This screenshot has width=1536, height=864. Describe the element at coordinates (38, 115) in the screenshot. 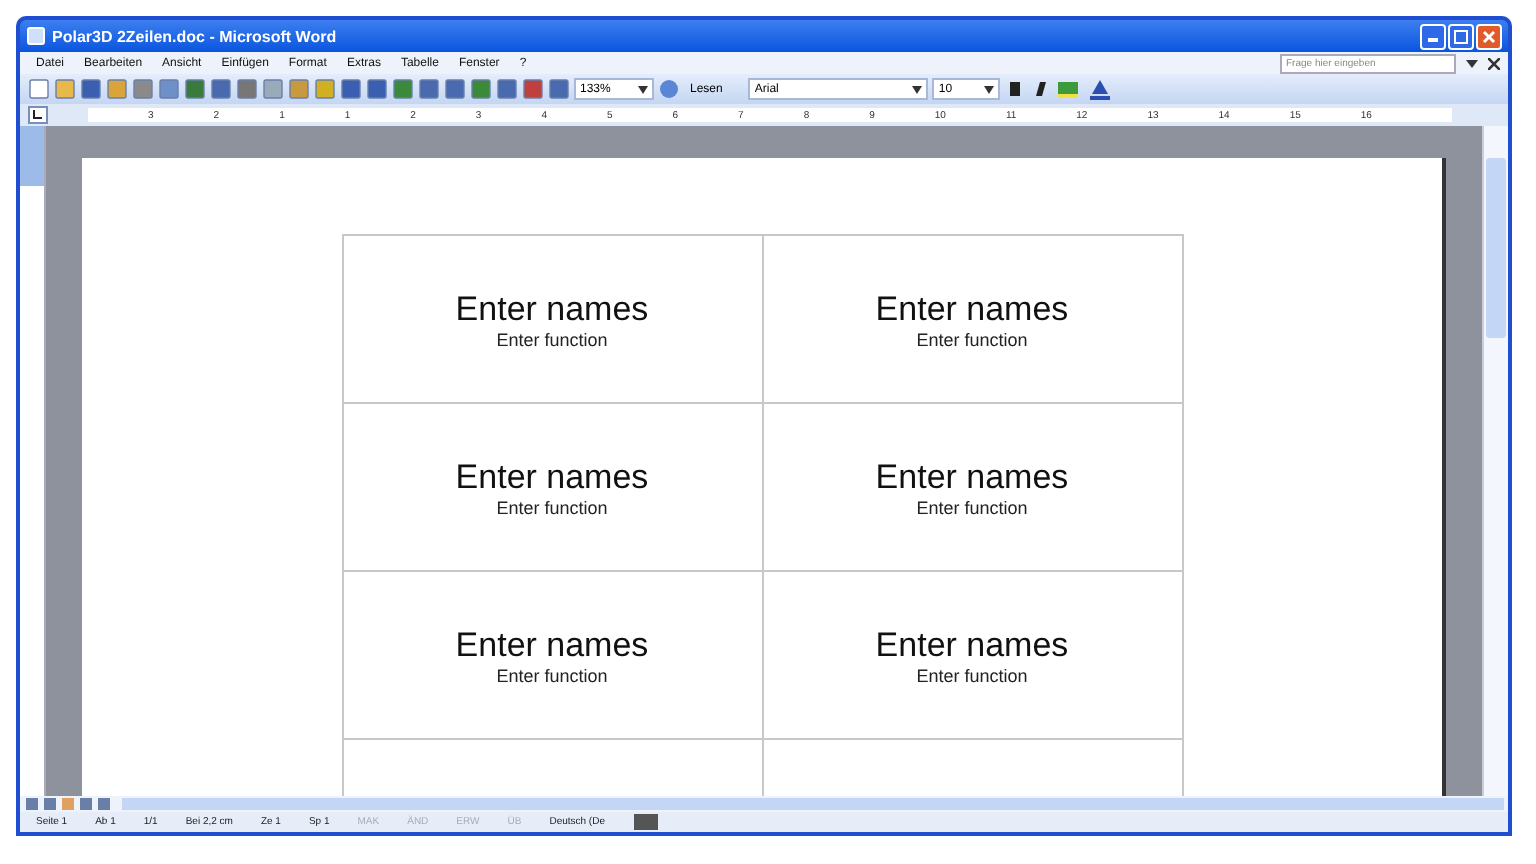

I see `tab-selector-icon` at that location.